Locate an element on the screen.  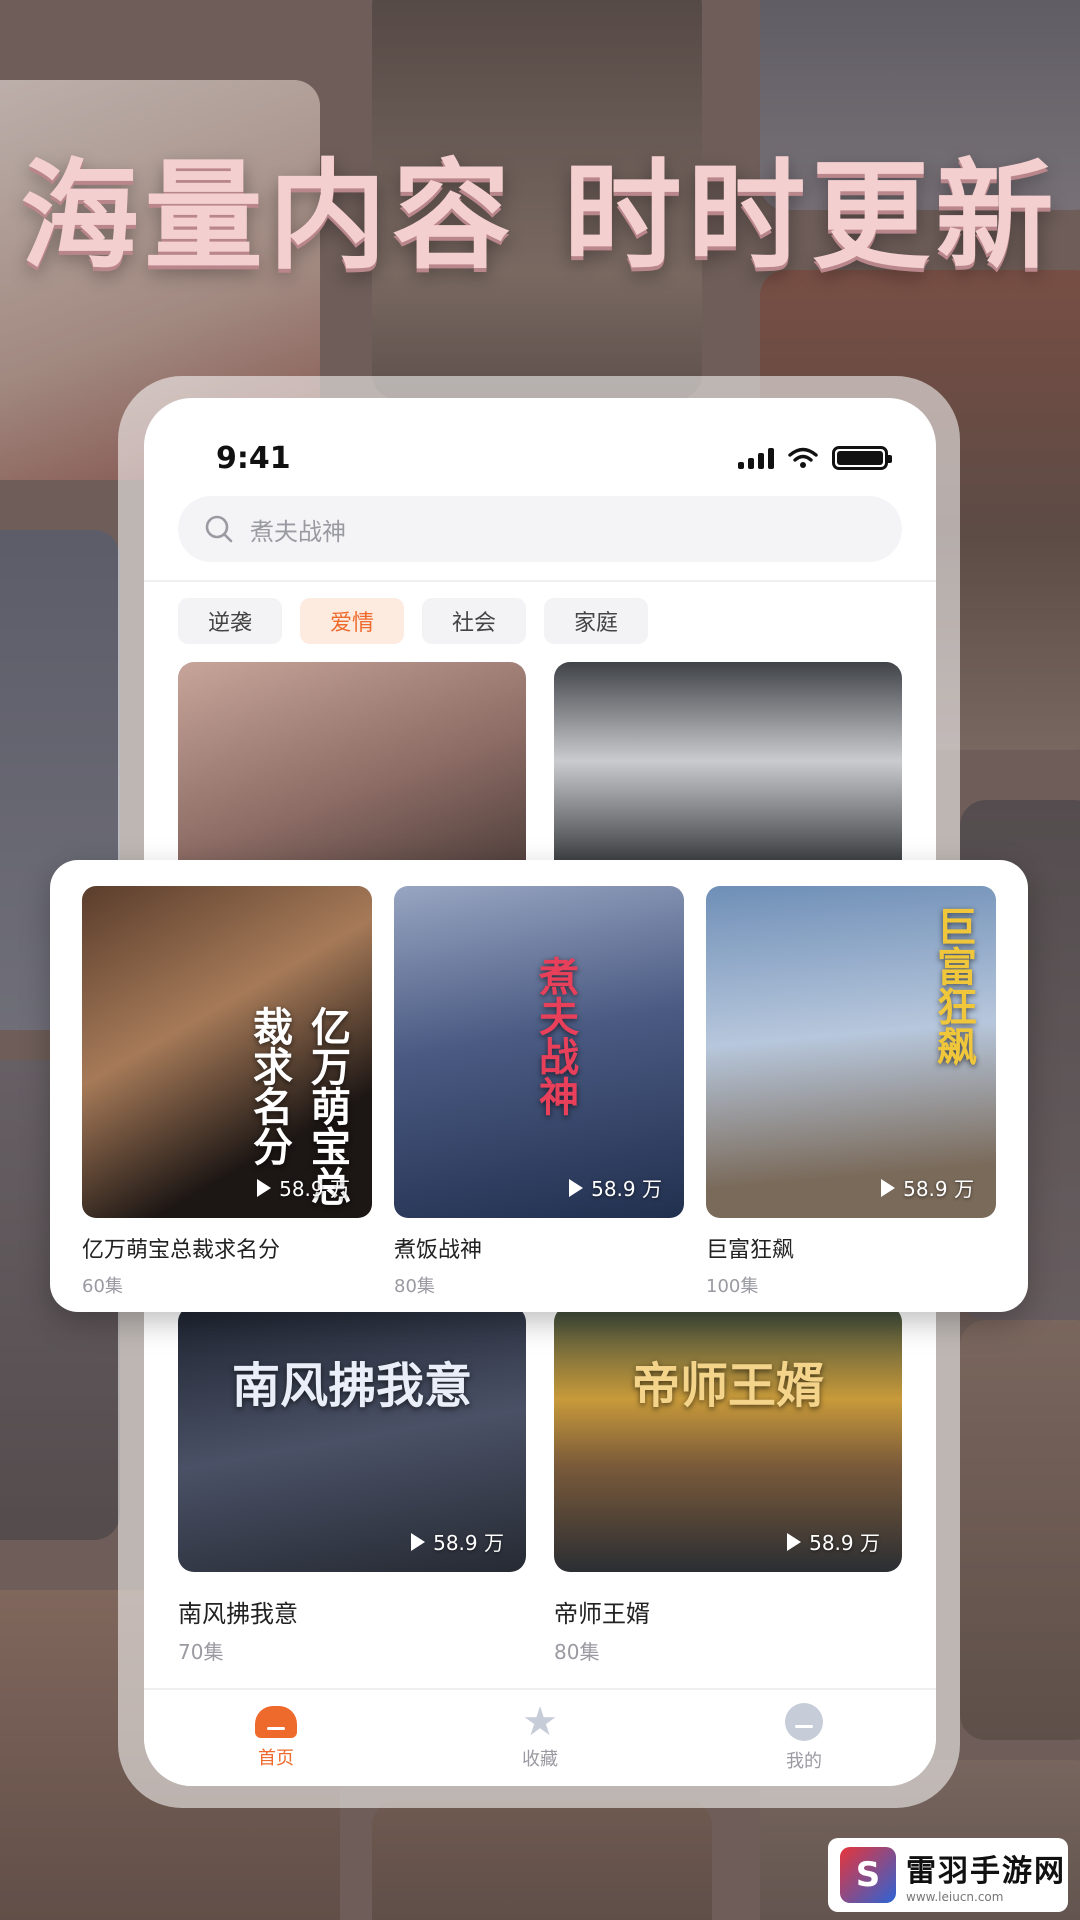
poster-title-art: 煮夫战神 is located at coordinates (555, 1036).